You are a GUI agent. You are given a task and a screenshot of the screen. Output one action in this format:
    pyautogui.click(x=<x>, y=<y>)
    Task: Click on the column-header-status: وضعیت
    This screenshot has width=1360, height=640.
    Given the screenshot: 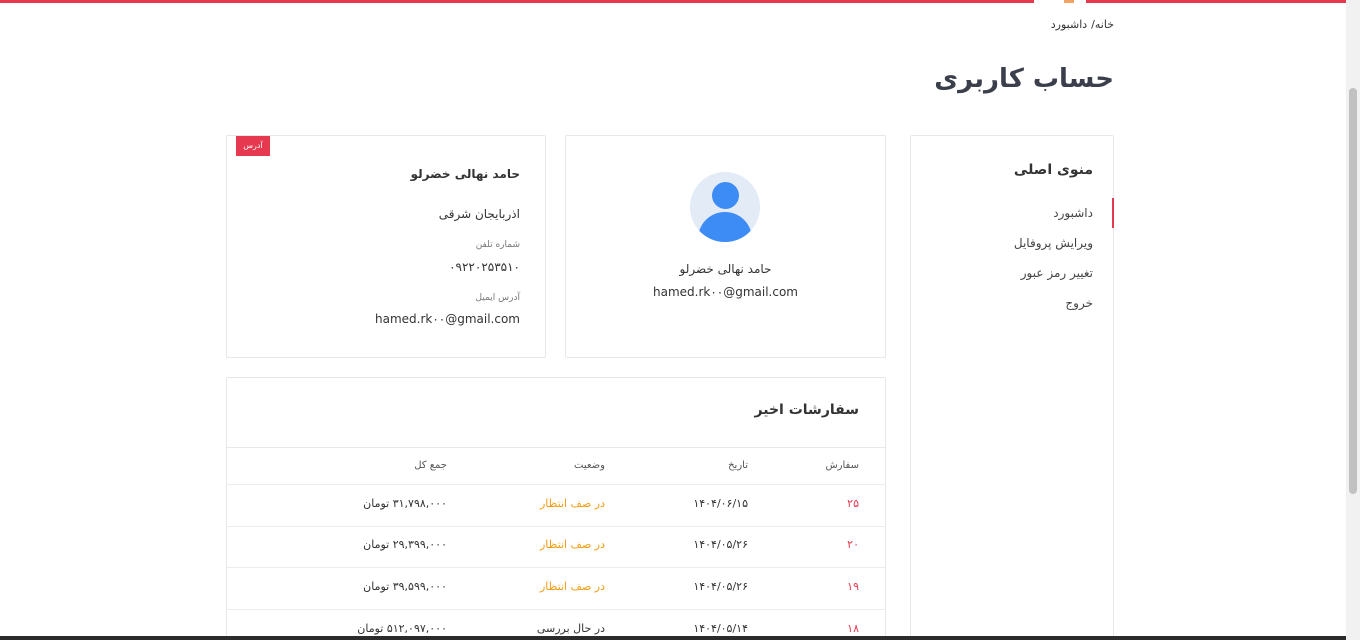 What is the action you would take?
    pyautogui.click(x=589, y=465)
    